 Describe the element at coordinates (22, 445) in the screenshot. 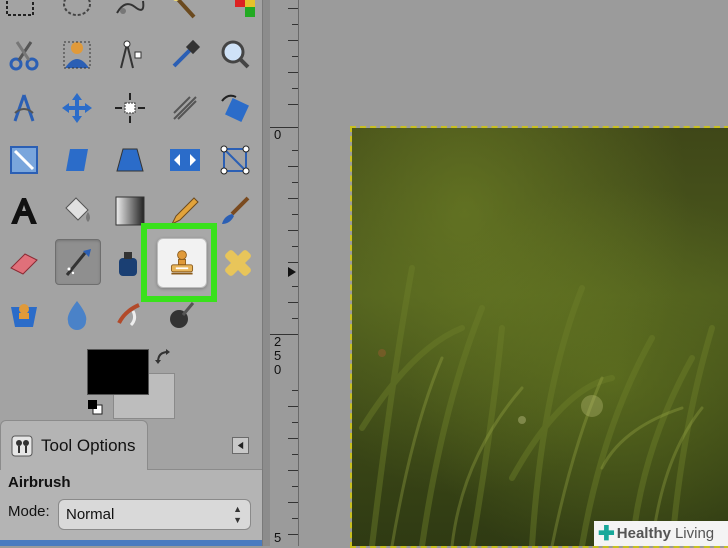

I see `tool-options-icon` at that location.